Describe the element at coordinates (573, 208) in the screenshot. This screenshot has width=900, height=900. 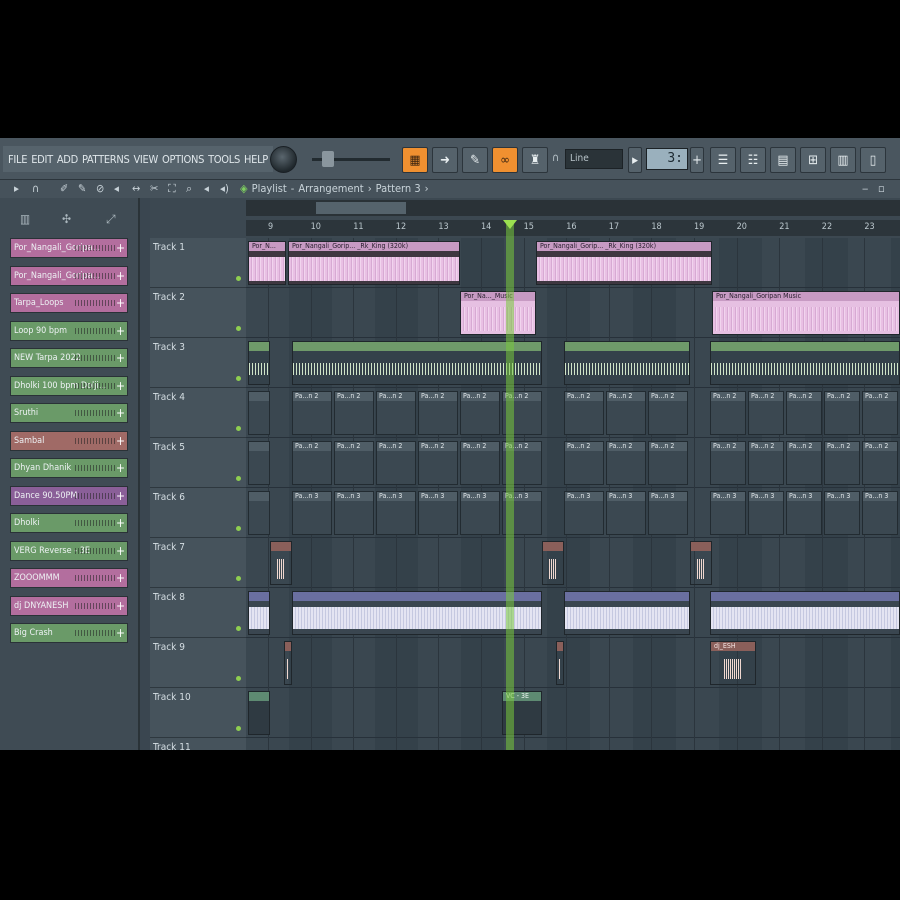
I see `horizontal-scrollbar` at that location.